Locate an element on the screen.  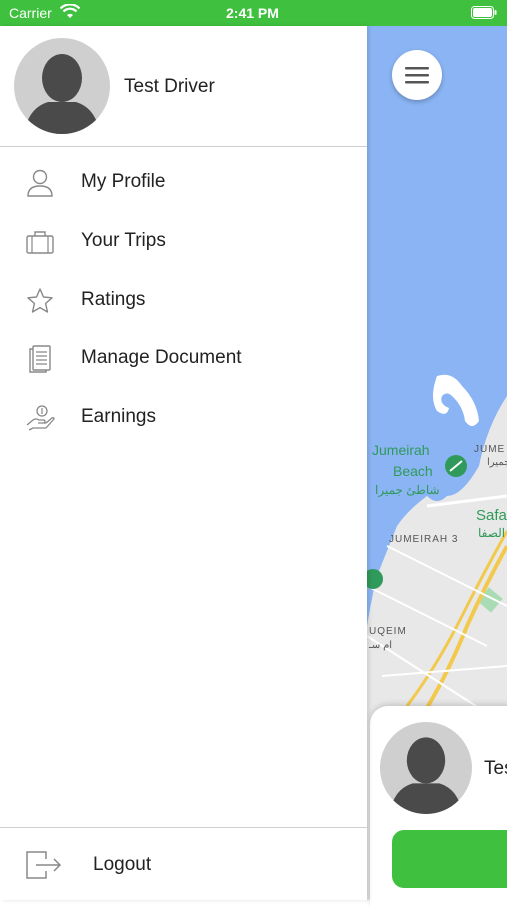
map-label-uqeim-arabic: ام سـ is located at coordinates (381, 645).